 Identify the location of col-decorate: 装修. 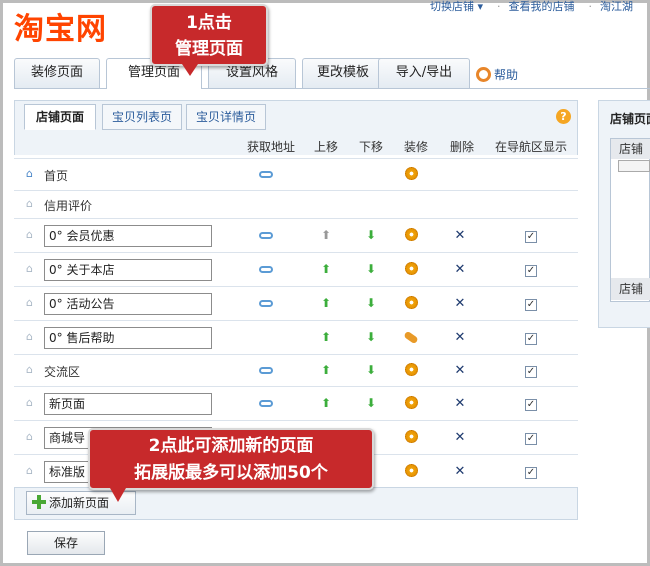
(415, 147).